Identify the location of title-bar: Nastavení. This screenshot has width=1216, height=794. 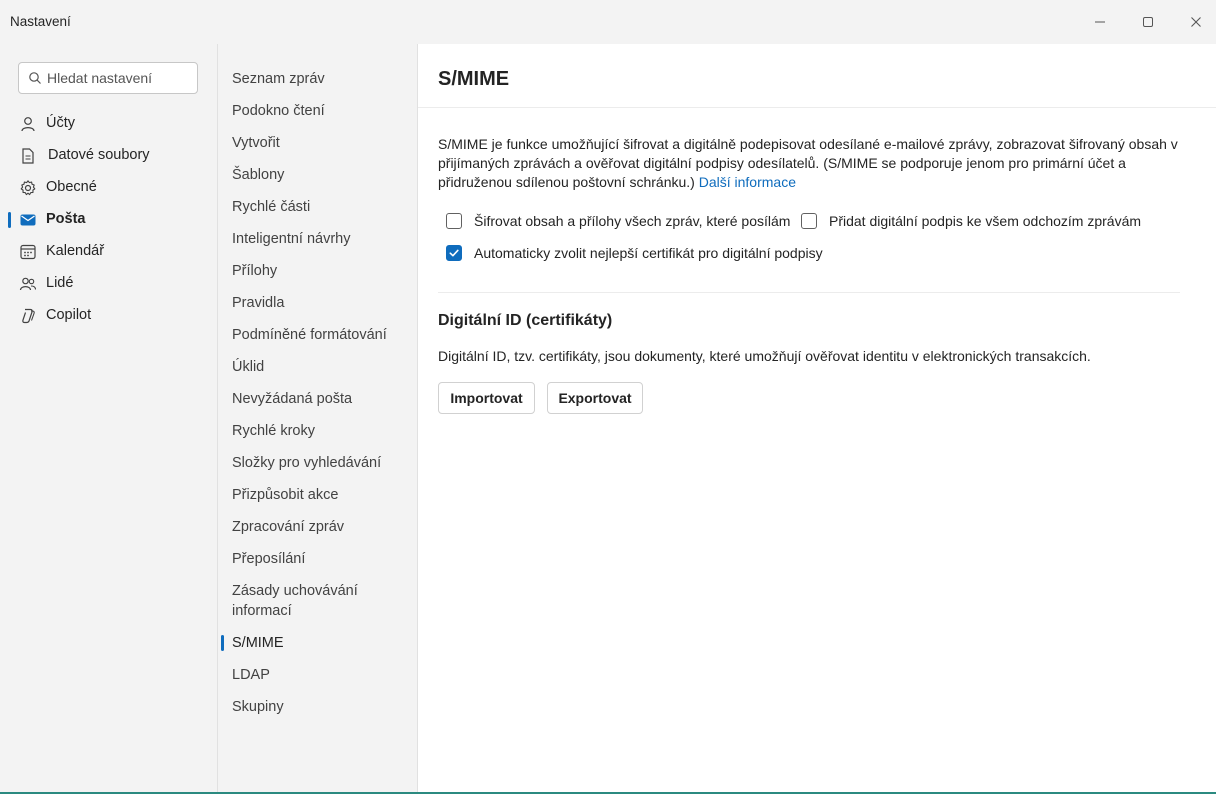
(608, 22).